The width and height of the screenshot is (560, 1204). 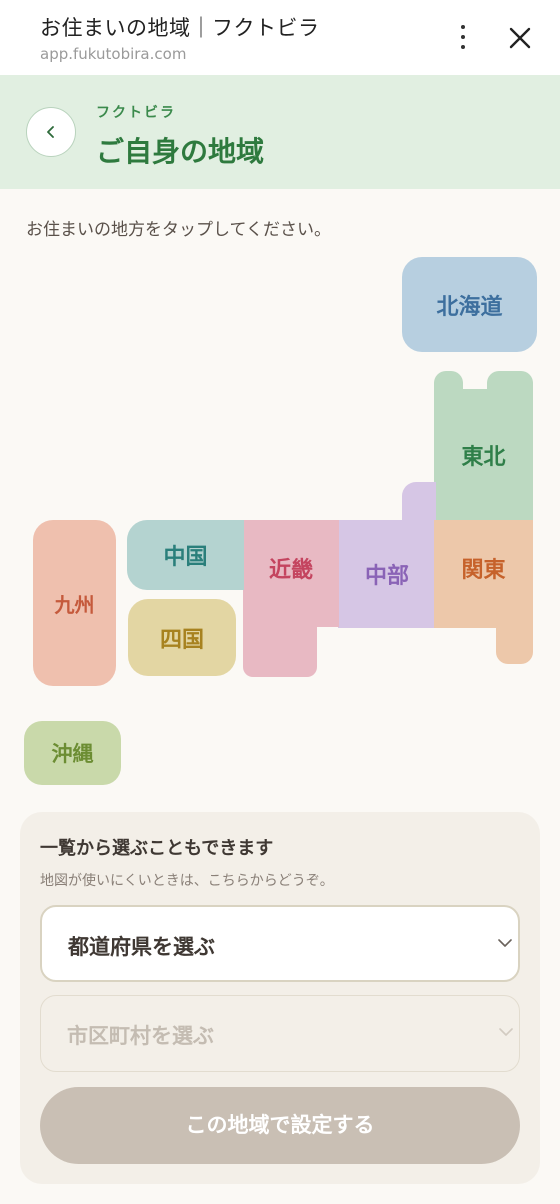 I want to click on set-region-button: この地域で設定する, so click(x=280, y=1125).